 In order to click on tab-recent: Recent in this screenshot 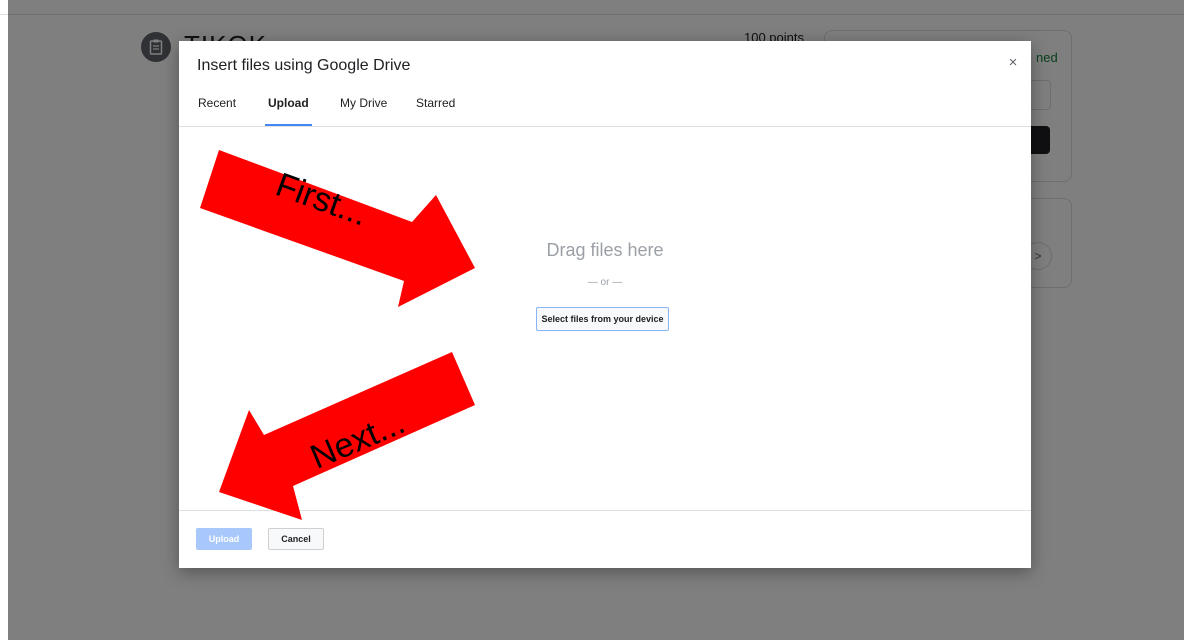, I will do `click(217, 111)`.